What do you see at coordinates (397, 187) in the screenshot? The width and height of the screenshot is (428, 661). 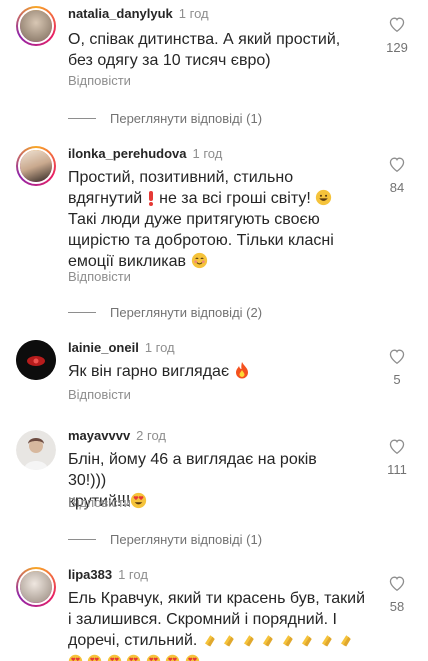 I see `like-count: 84` at bounding box center [397, 187].